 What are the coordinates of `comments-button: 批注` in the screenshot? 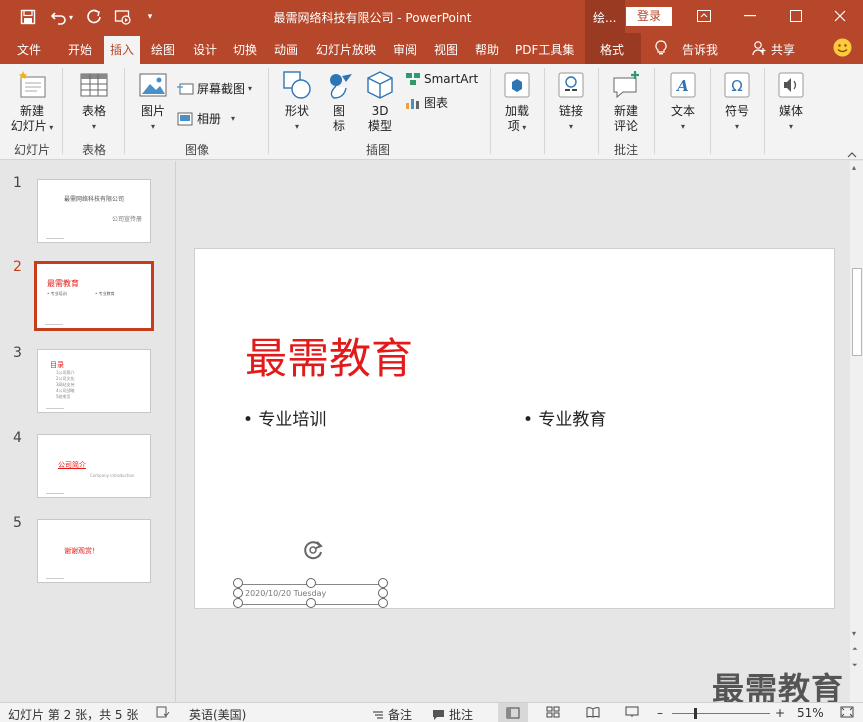 It's located at (452, 714).